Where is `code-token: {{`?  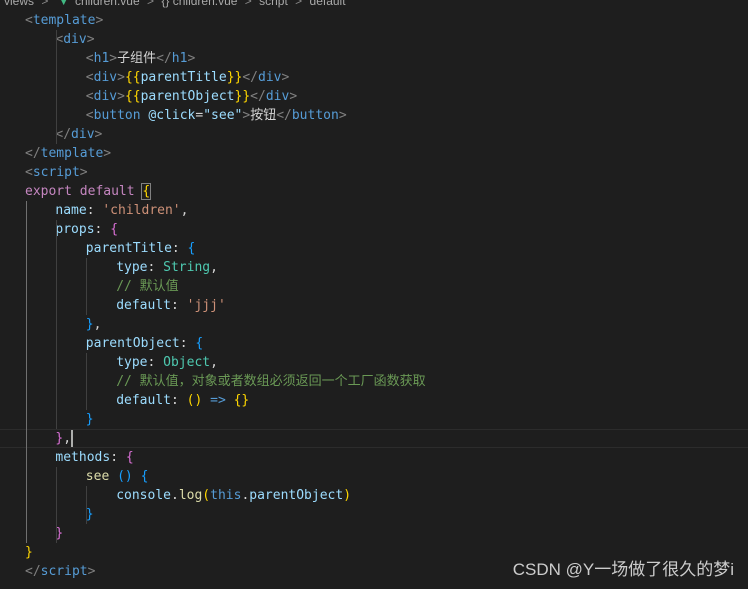
code-token: {{ is located at coordinates (132, 77).